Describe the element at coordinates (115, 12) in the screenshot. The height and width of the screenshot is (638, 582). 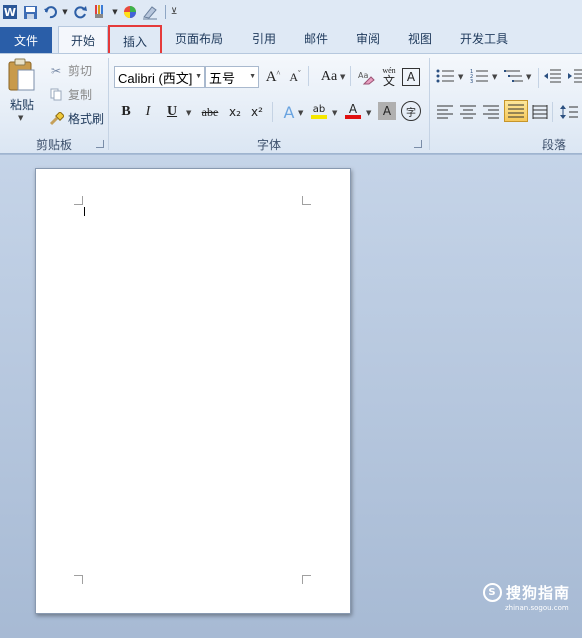
I see `brush-dropdown-icon: ▼` at that location.